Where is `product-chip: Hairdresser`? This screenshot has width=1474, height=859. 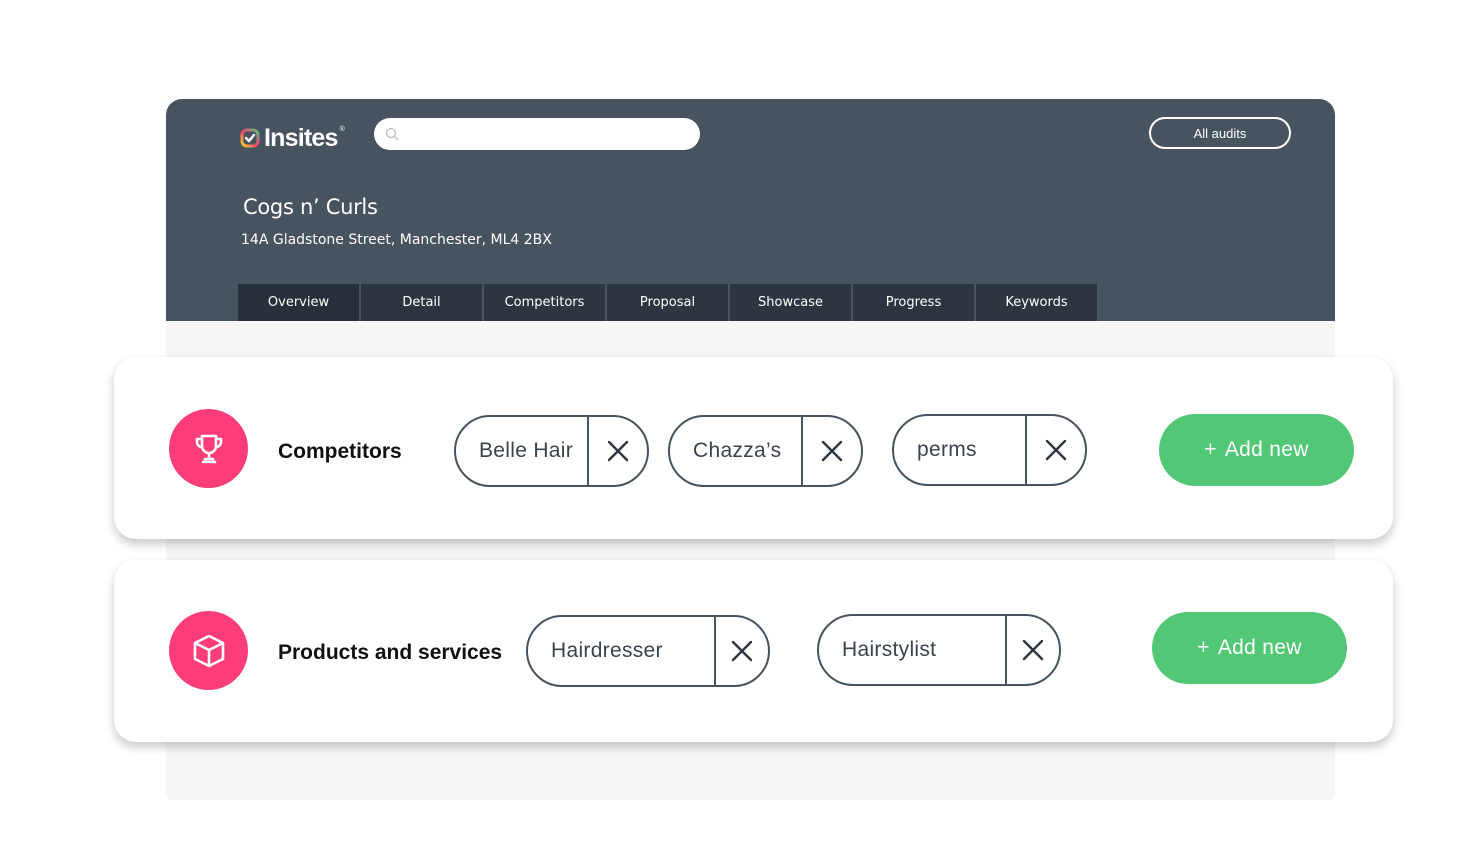
product-chip: Hairdresser is located at coordinates (648, 651).